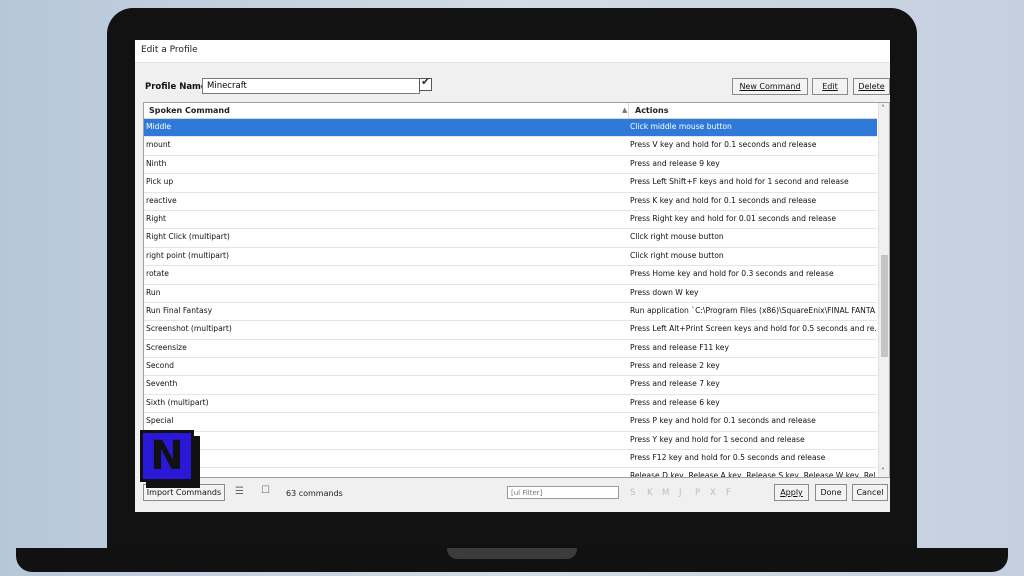 This screenshot has width=1024, height=576. I want to click on spoken-command-cell: Sixth (multipart), so click(177, 402).